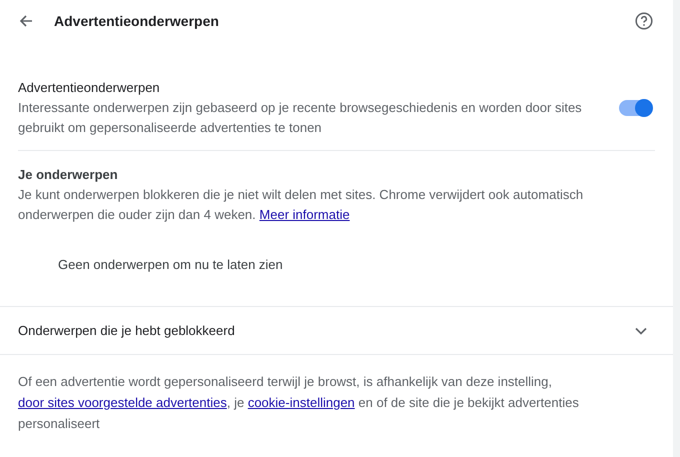 This screenshot has height=457, width=680. What do you see at coordinates (122, 402) in the screenshot?
I see `footer-link: door sites voorgestelde advertenties` at bounding box center [122, 402].